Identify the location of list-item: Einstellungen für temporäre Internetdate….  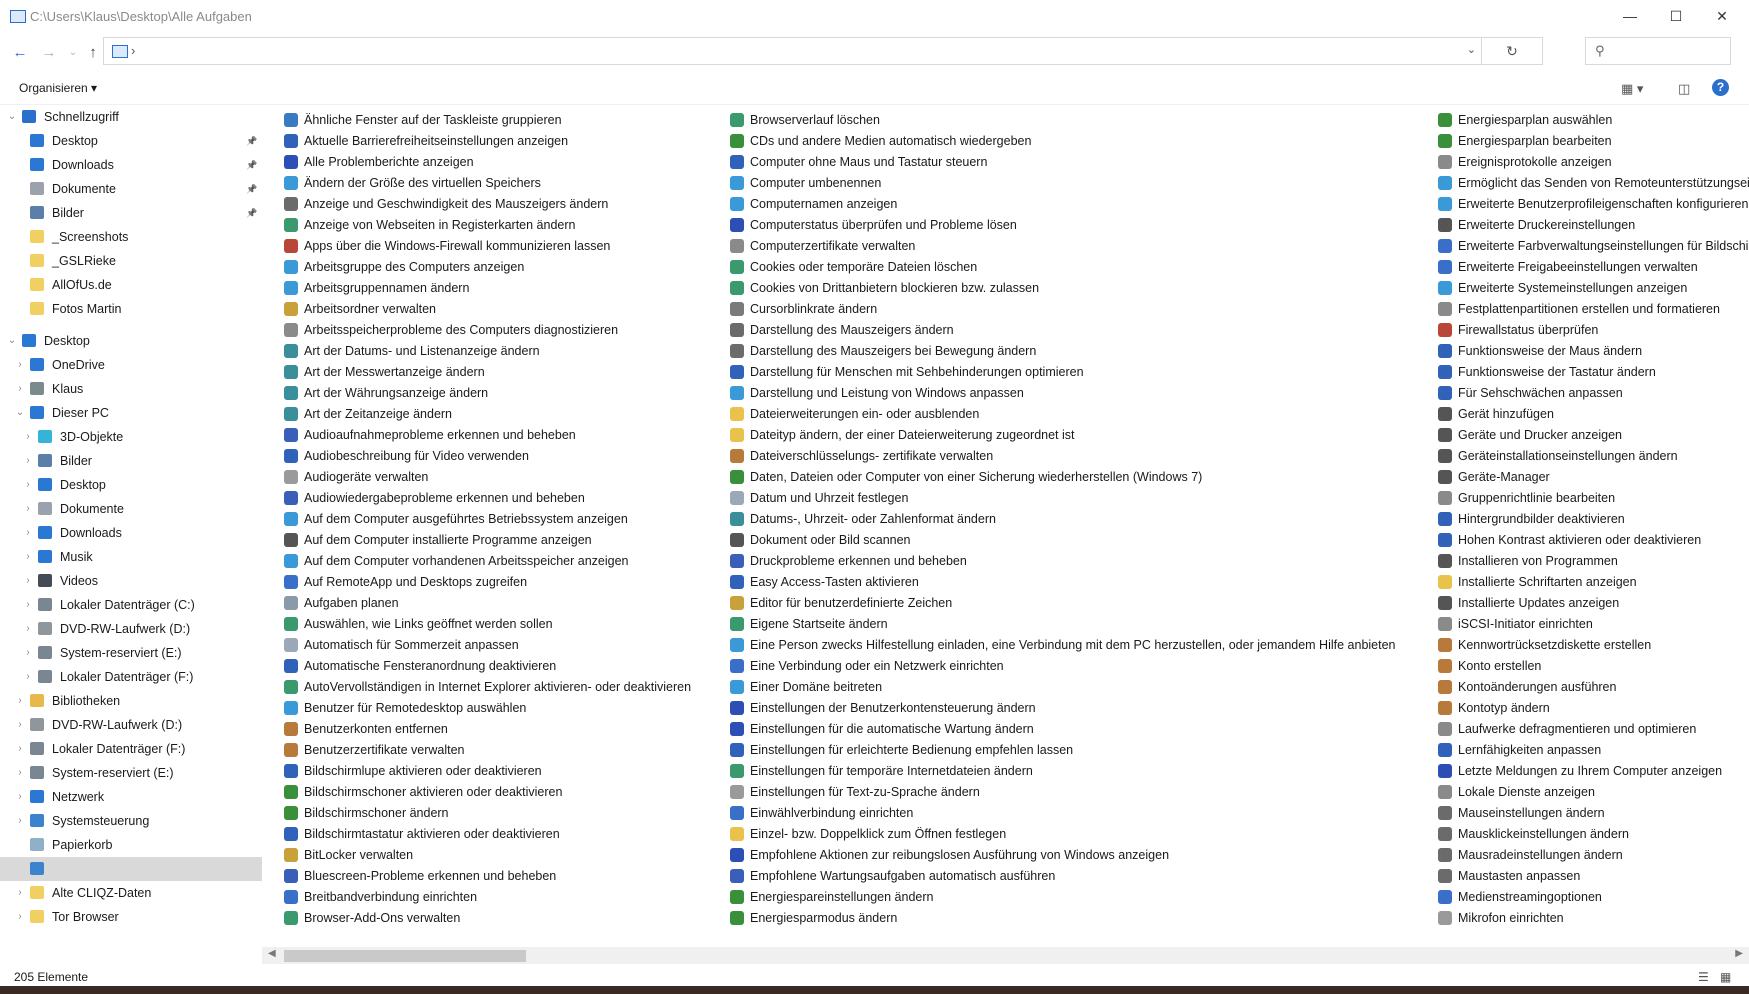
(1063, 771).